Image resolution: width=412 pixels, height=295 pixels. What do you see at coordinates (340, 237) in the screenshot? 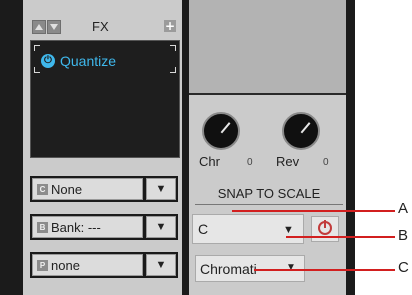
I see `callout-line-b` at bounding box center [340, 237].